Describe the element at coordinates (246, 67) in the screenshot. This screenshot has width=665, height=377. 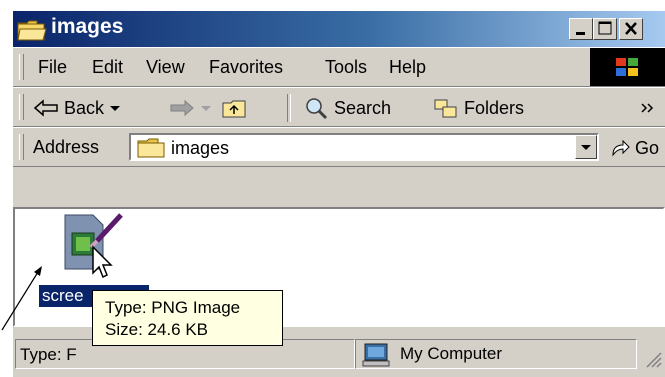
I see `menu-favorites: Favorites` at that location.